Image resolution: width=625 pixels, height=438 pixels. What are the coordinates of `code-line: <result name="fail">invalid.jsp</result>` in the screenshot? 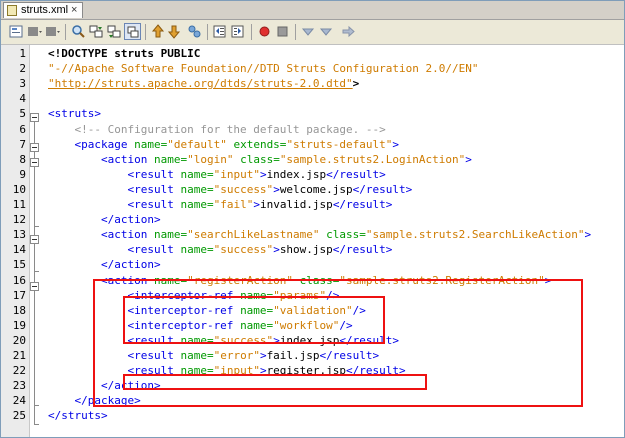 It's located at (220, 204).